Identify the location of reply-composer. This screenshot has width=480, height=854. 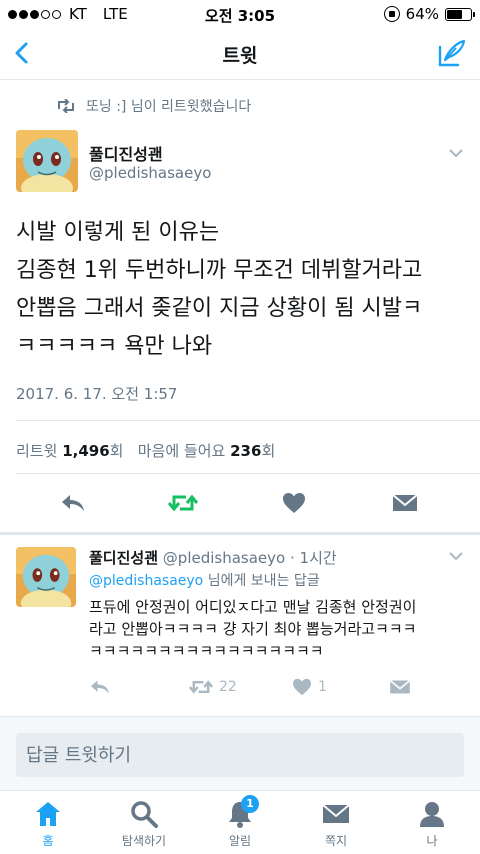
(240, 753).